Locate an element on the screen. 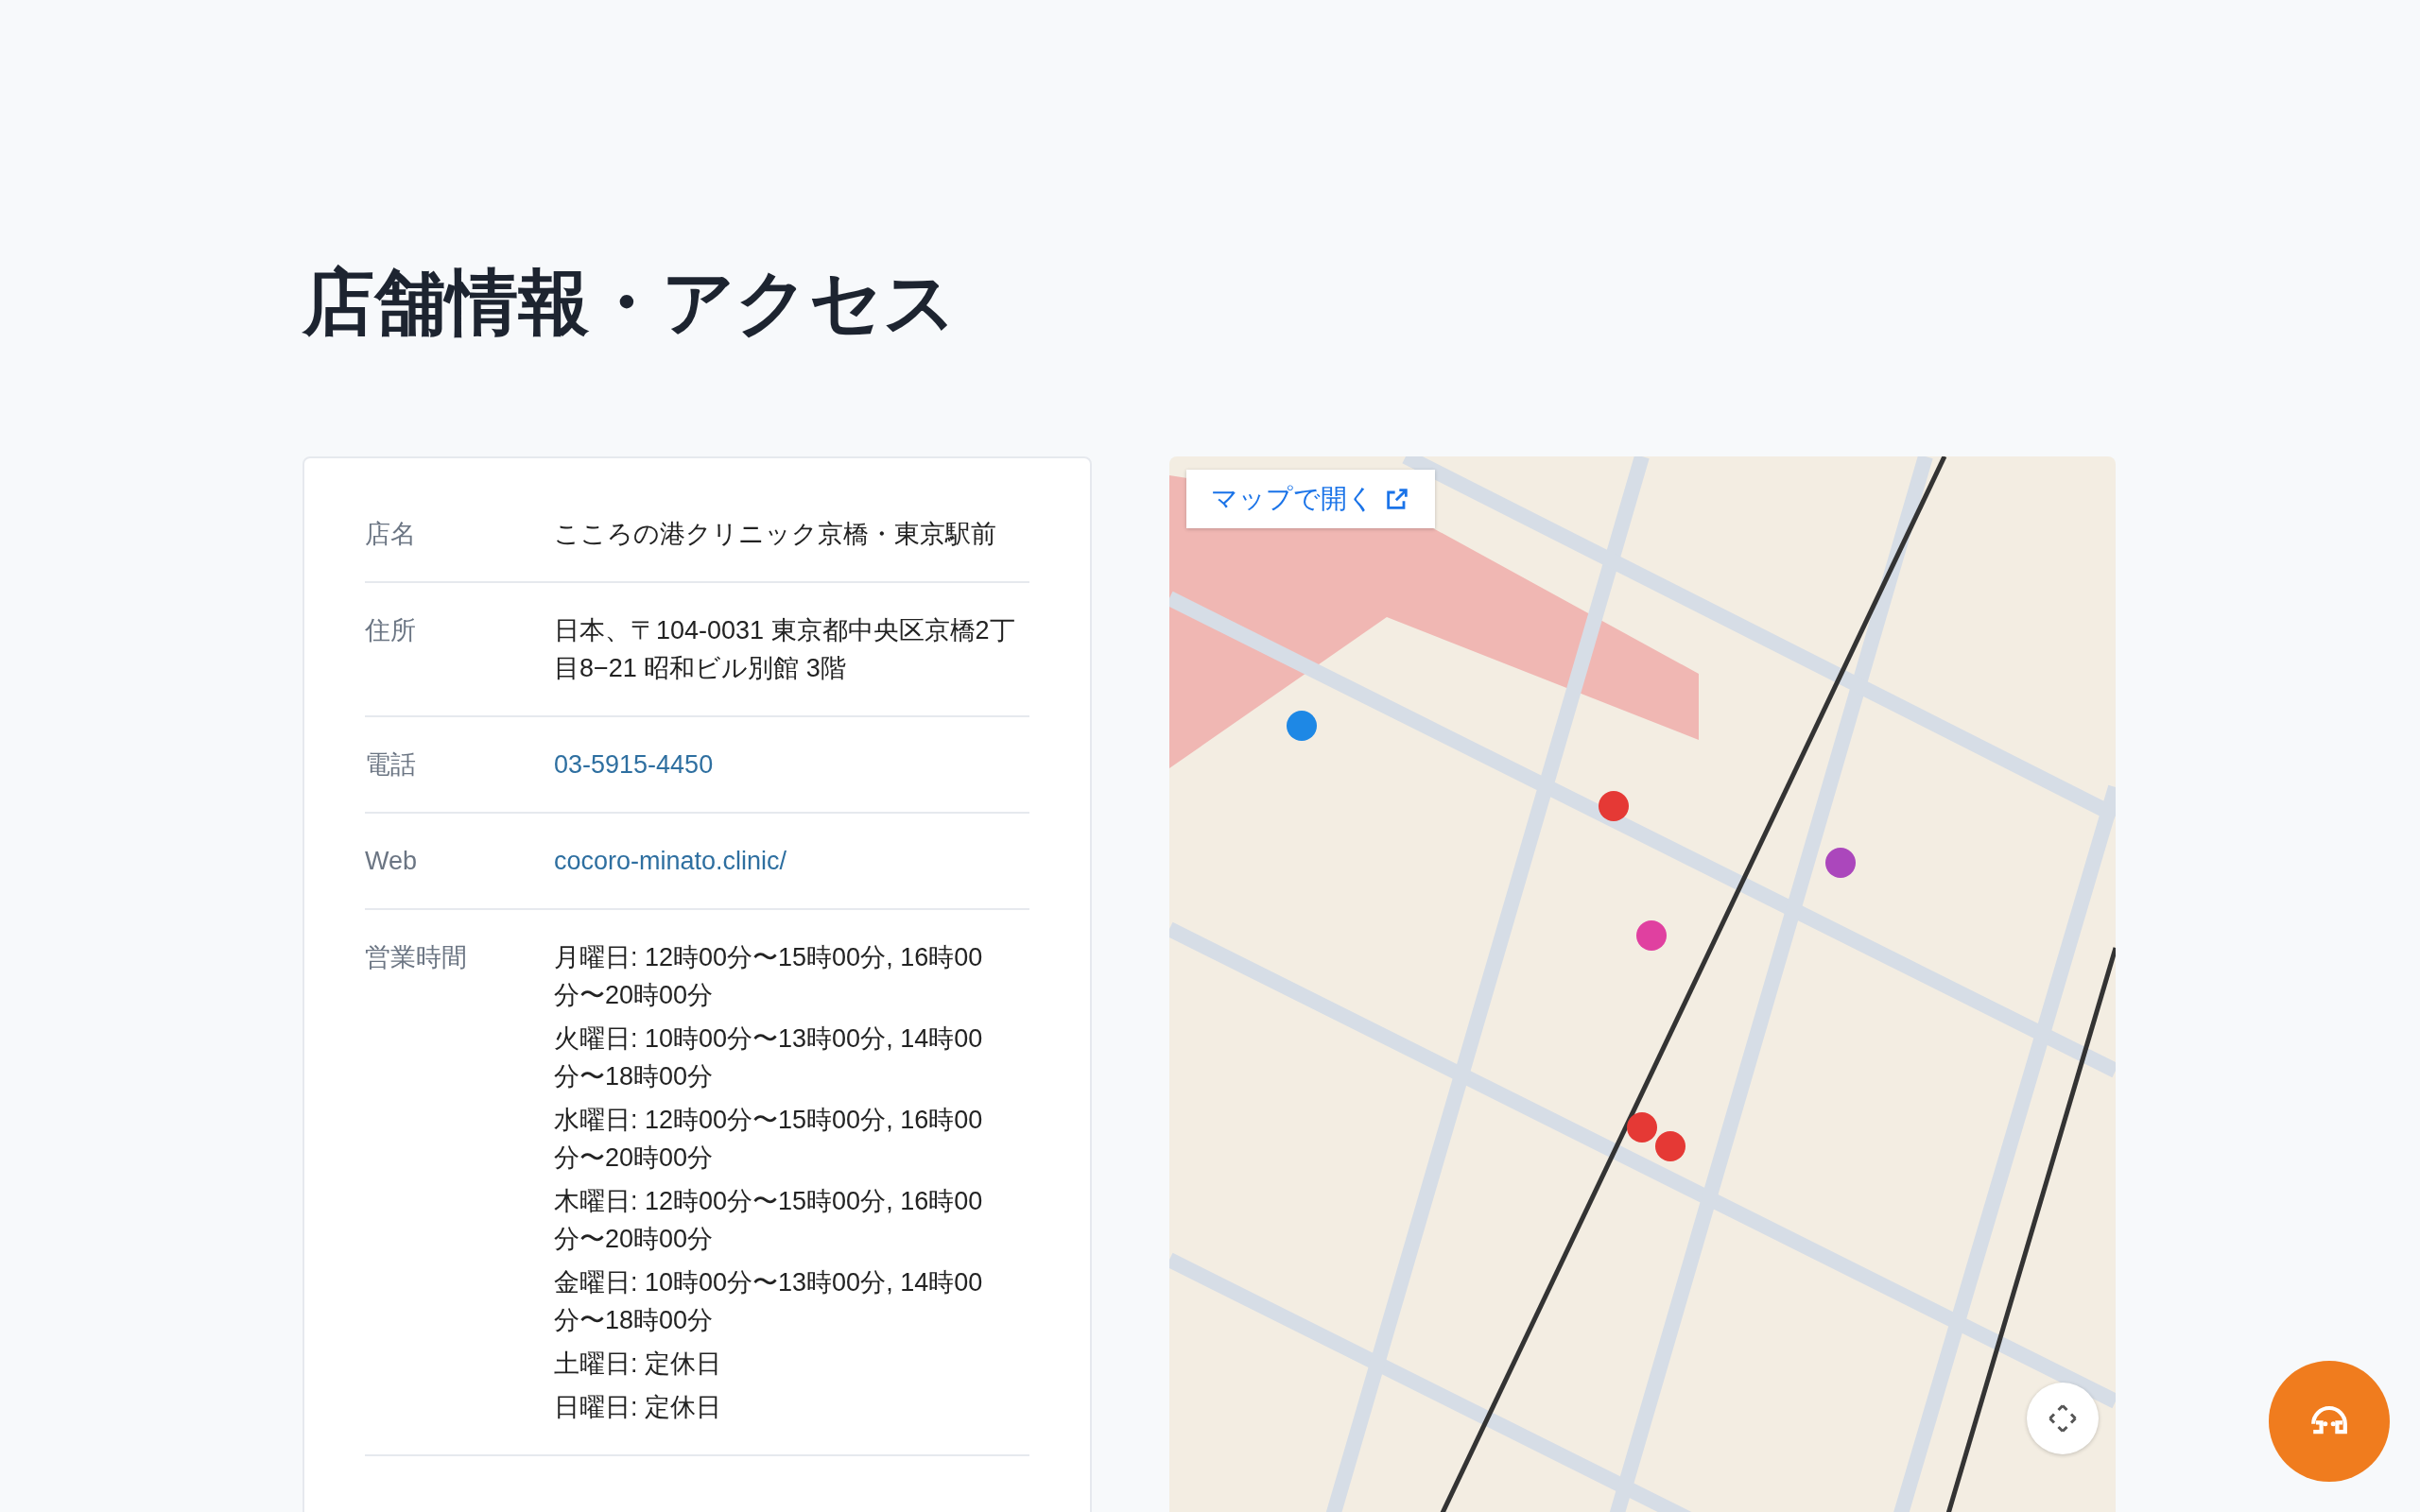  info-link: 03-5915-4450 is located at coordinates (634, 764).